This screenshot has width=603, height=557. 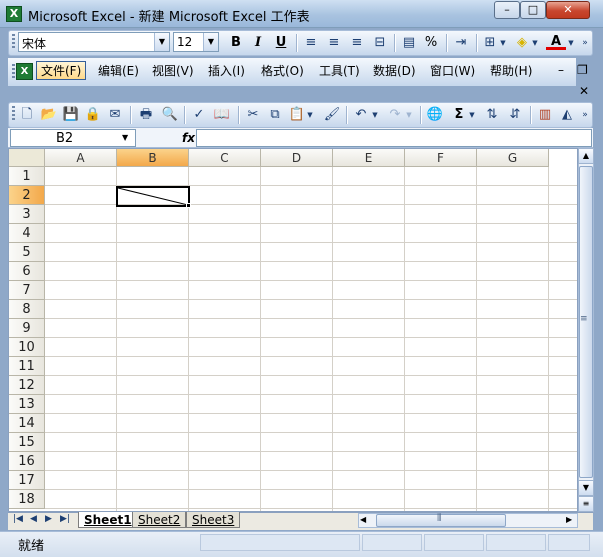 What do you see at coordinates (27, 290) in the screenshot?
I see `row-header-7: 7` at bounding box center [27, 290].